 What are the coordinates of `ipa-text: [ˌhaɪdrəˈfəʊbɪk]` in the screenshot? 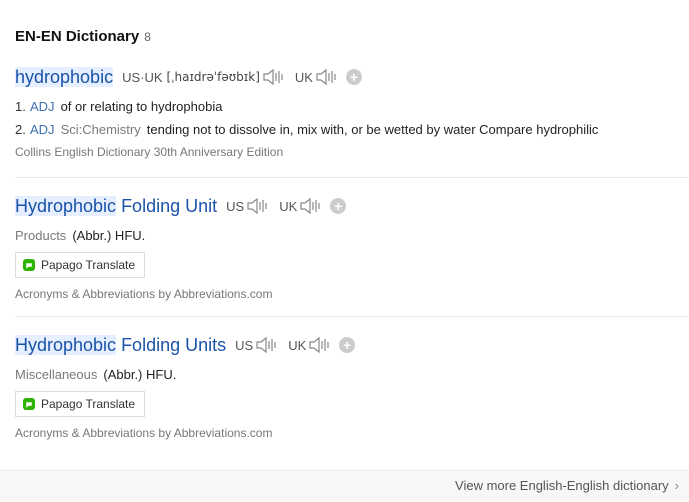 It's located at (213, 77).